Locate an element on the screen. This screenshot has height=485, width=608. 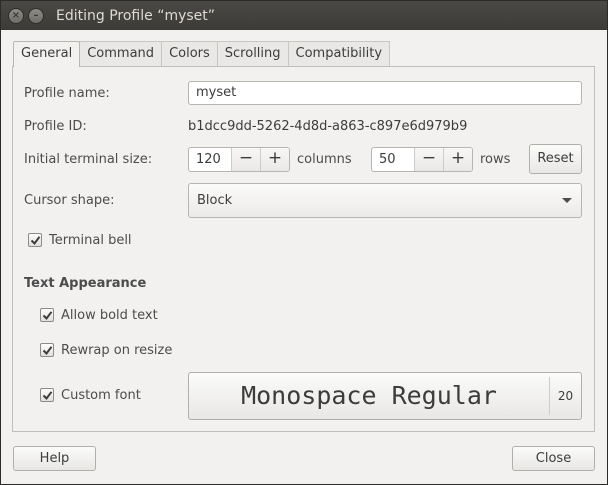
help-button: Help is located at coordinates (54, 458).